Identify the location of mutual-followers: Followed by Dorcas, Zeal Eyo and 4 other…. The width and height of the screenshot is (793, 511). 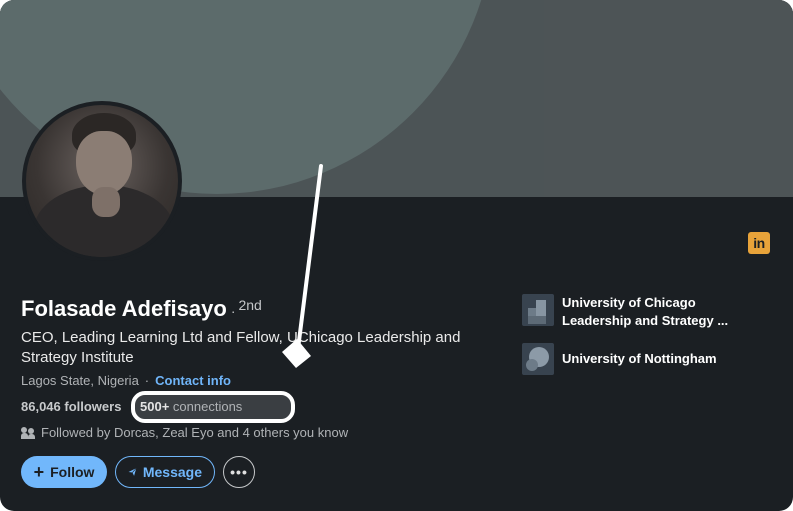
(184, 432).